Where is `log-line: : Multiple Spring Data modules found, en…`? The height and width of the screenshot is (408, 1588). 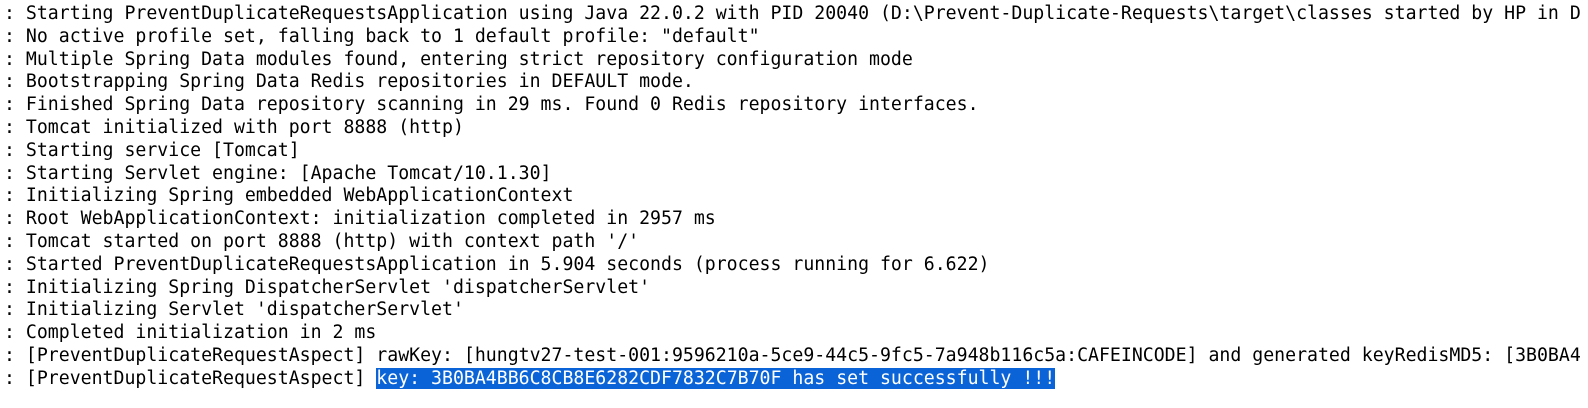 log-line: : Multiple Spring Data modules found, en… is located at coordinates (458, 59).